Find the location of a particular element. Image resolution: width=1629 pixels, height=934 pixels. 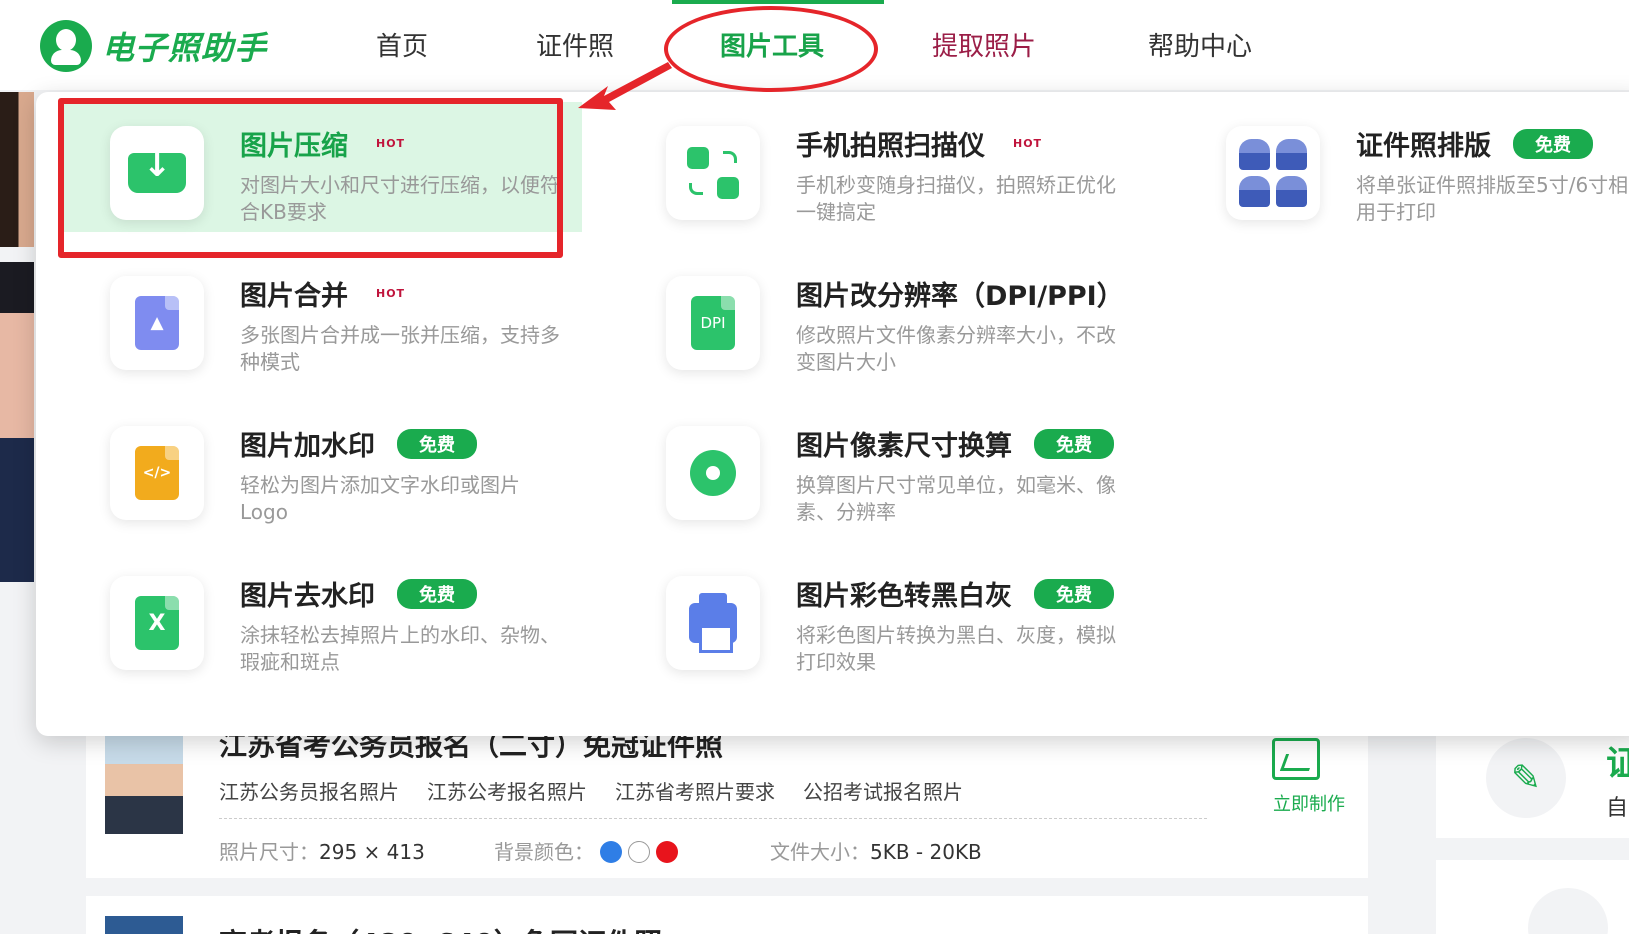

excel-file-label: X is located at coordinates (157, 623).